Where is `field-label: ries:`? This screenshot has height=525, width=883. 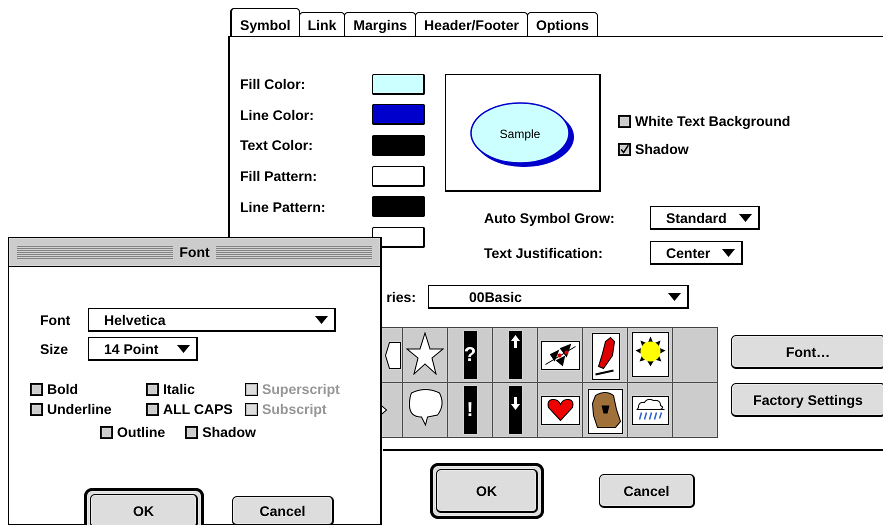 field-label: ries: is located at coordinates (400, 297).